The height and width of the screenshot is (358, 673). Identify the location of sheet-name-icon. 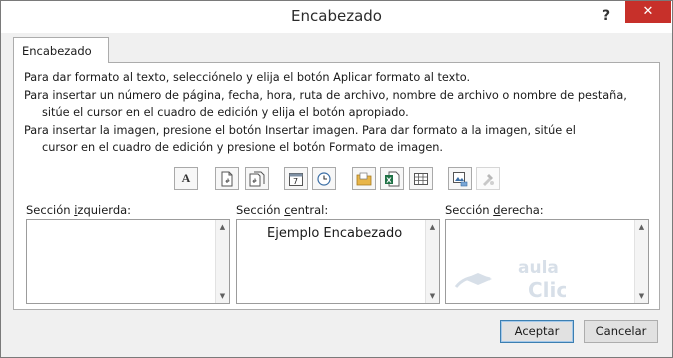
(421, 178).